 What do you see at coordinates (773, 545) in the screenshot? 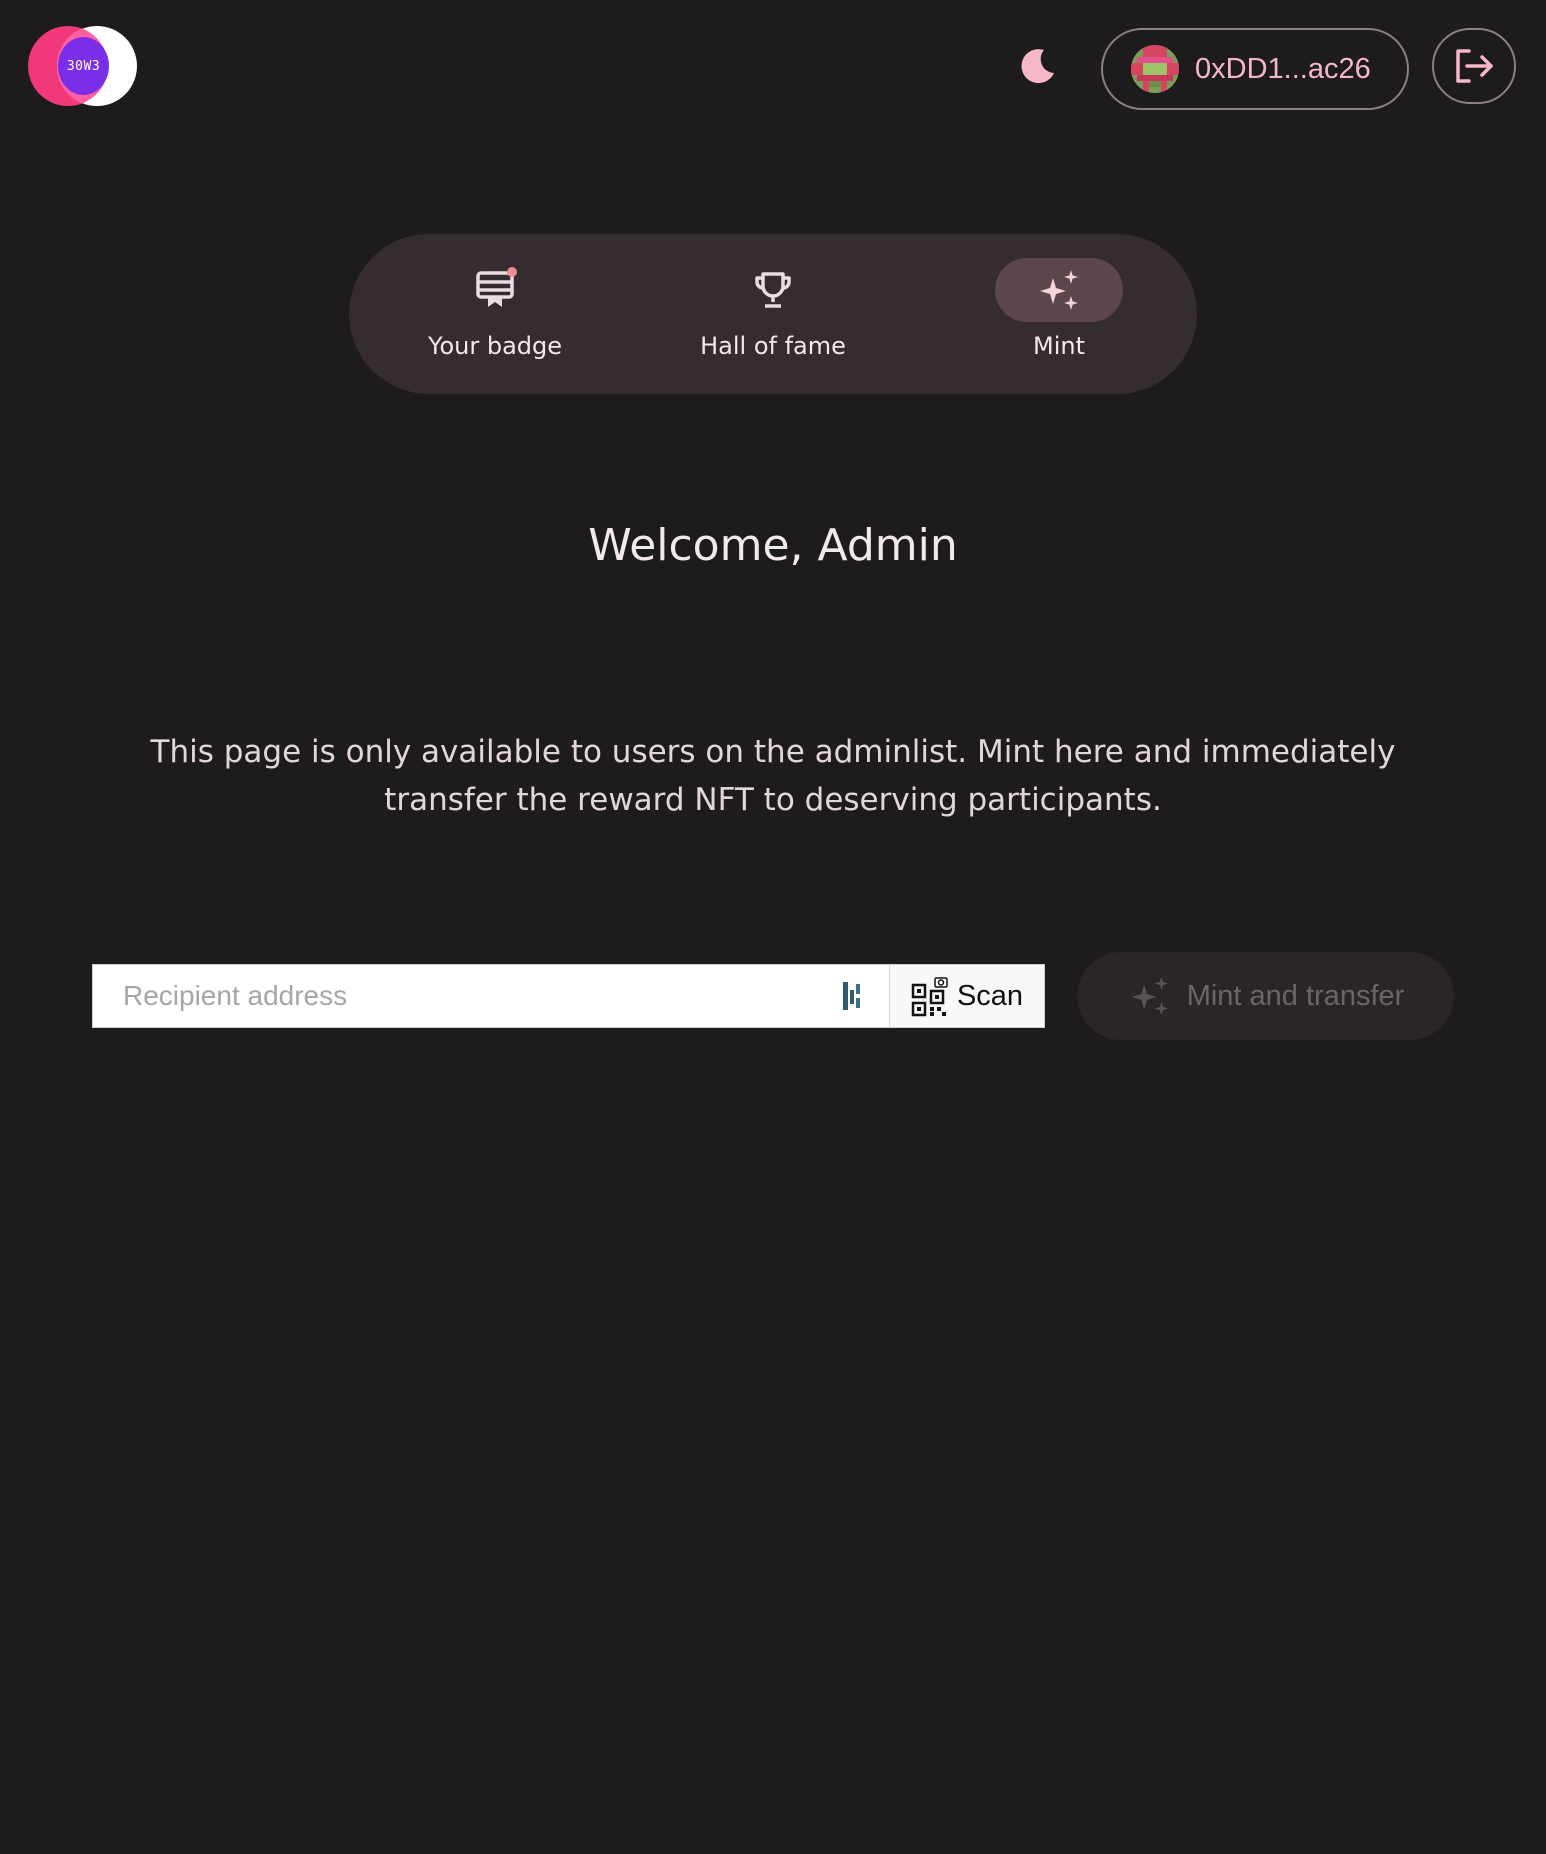
I see `page-title: Welcome, Admin` at bounding box center [773, 545].